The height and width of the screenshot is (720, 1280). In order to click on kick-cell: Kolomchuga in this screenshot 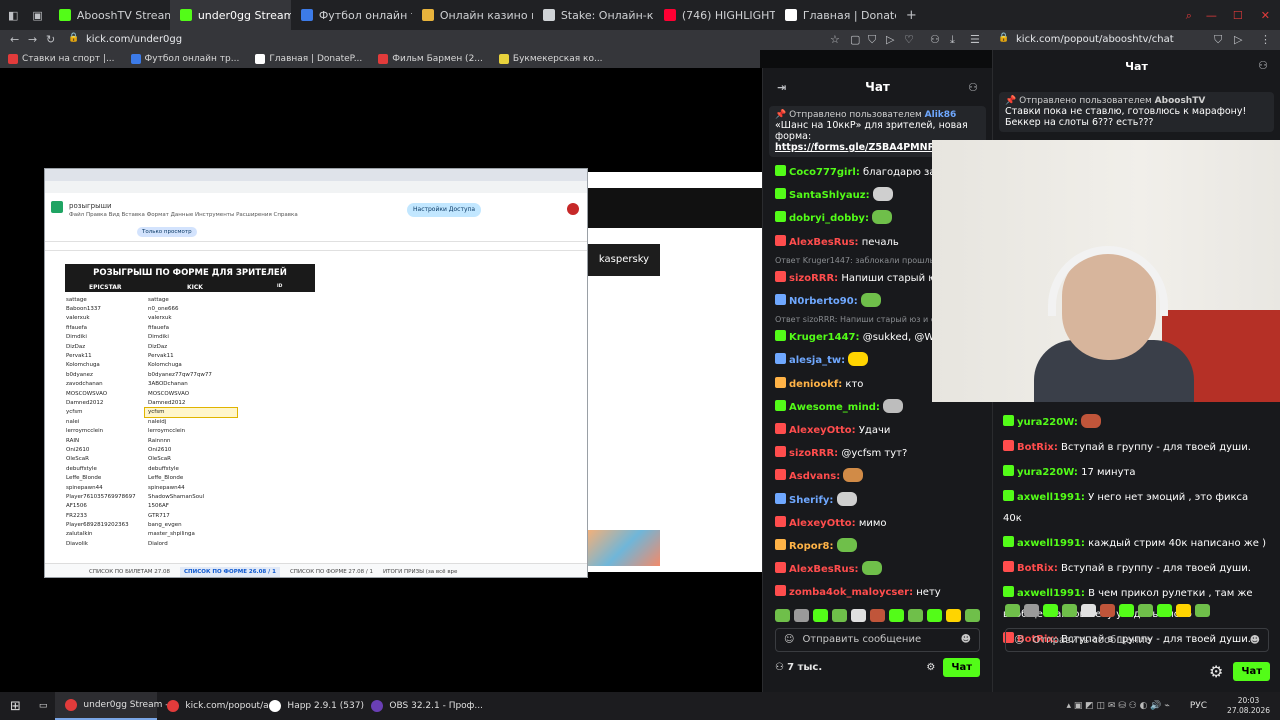, I will do `click(191, 365)`.